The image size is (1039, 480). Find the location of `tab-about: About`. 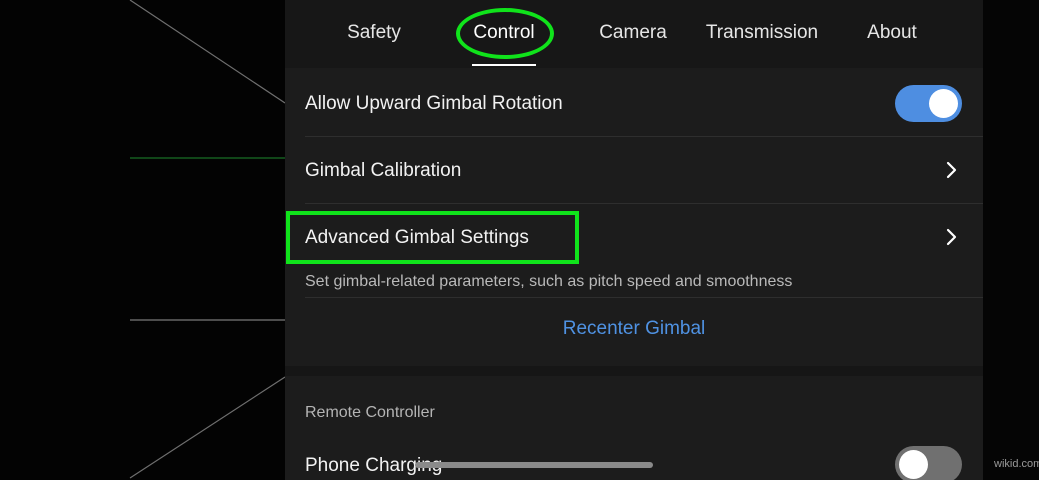

tab-about: About is located at coordinates (892, 33).